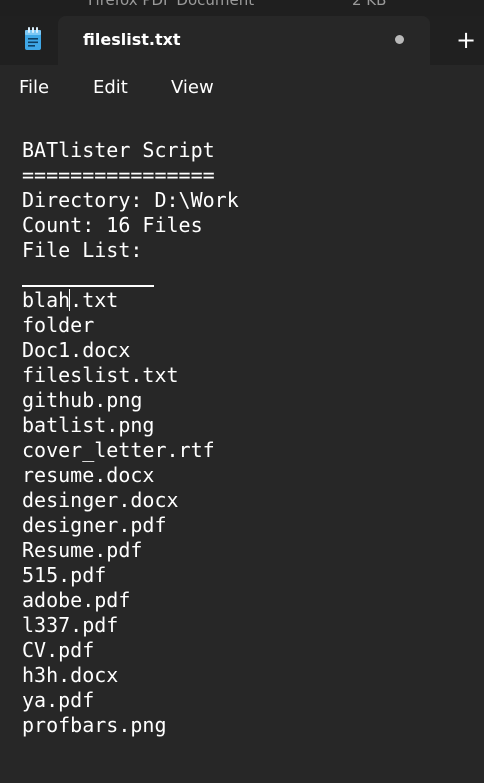 Image resolution: width=484 pixels, height=783 pixels. Describe the element at coordinates (130, 200) in the screenshot. I see `text-line: Directory: D:\Work` at that location.